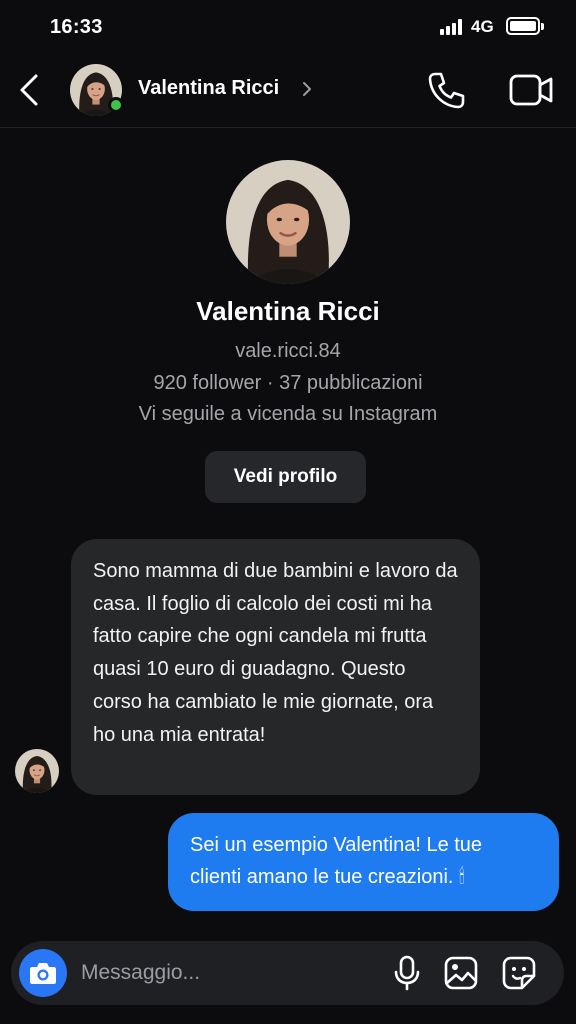 This screenshot has width=576, height=1024. I want to click on profile-name: Valentina Ricci, so click(288, 311).